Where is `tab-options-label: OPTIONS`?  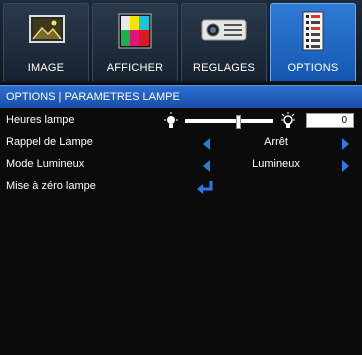
tab-options-label: OPTIONS is located at coordinates (313, 68).